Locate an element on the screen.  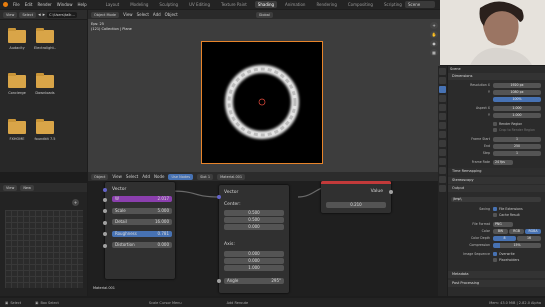
scale-socket is located at coordinates (105, 211).